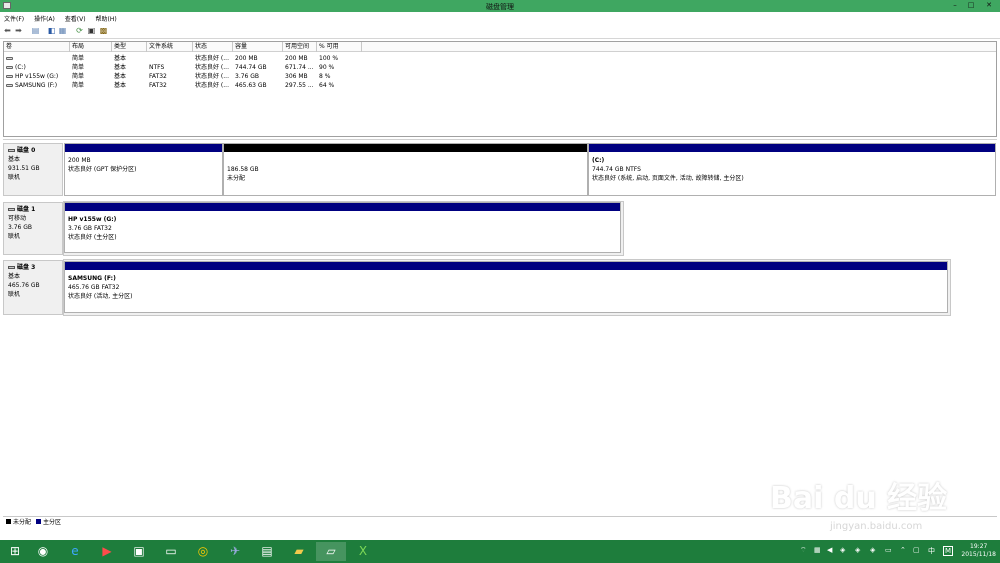 The image size is (1000, 563). What do you see at coordinates (139, 551) in the screenshot?
I see `store-icon: ▣` at bounding box center [139, 551].